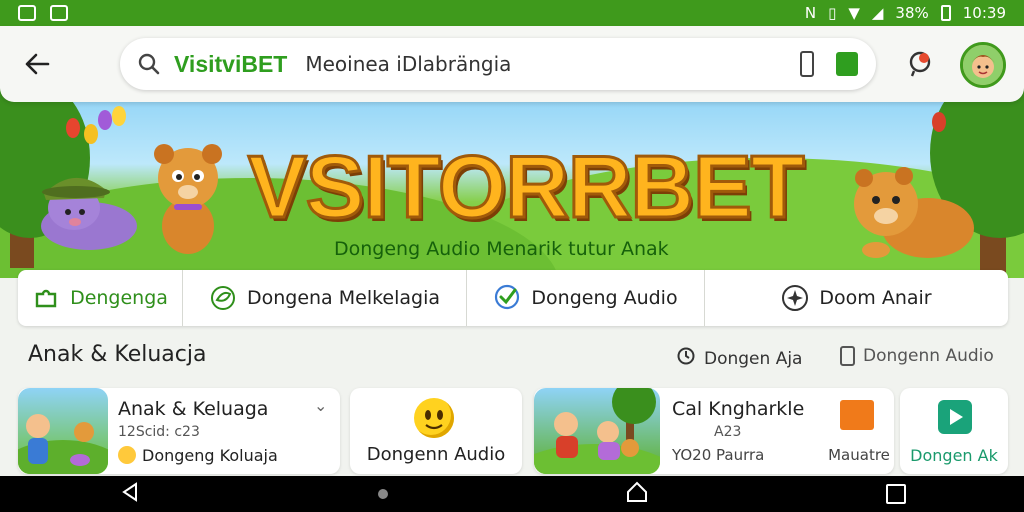 Image resolution: width=1024 pixels, height=512 pixels. I want to click on bookmark-icon, so click(847, 356).